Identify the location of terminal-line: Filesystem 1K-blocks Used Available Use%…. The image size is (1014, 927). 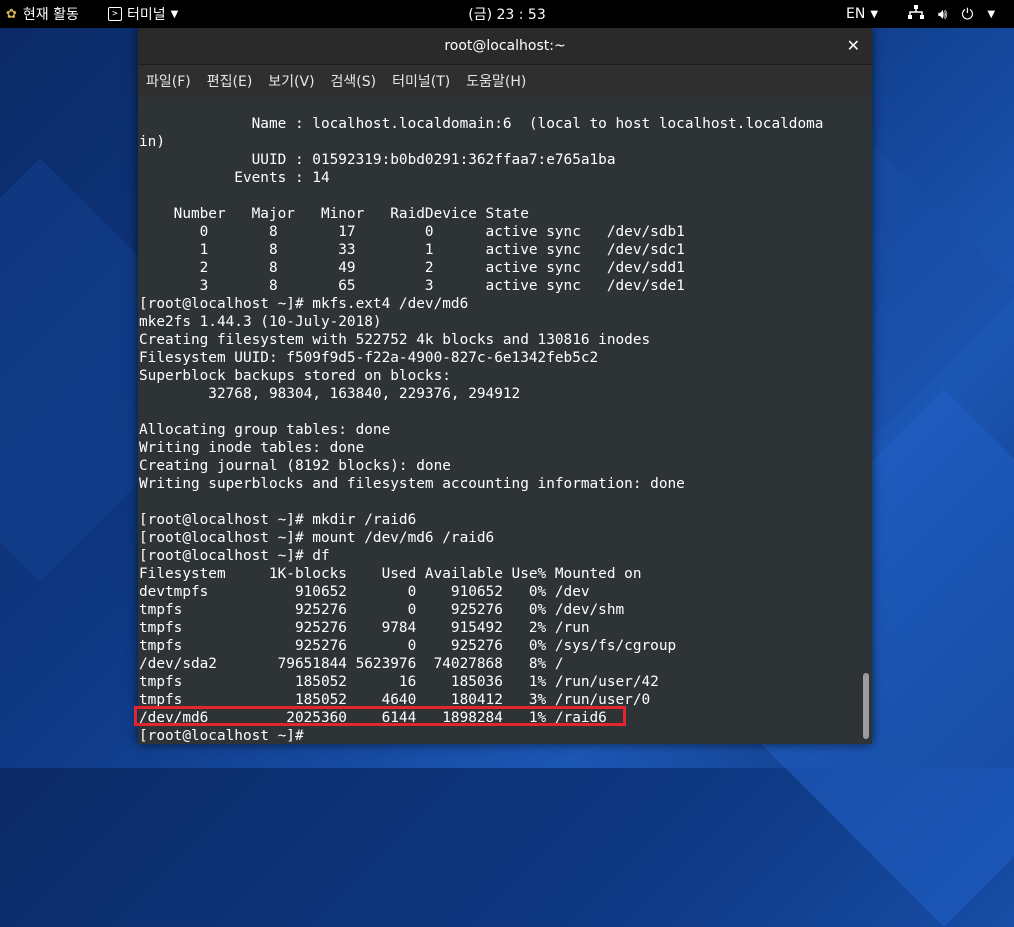
(390, 574).